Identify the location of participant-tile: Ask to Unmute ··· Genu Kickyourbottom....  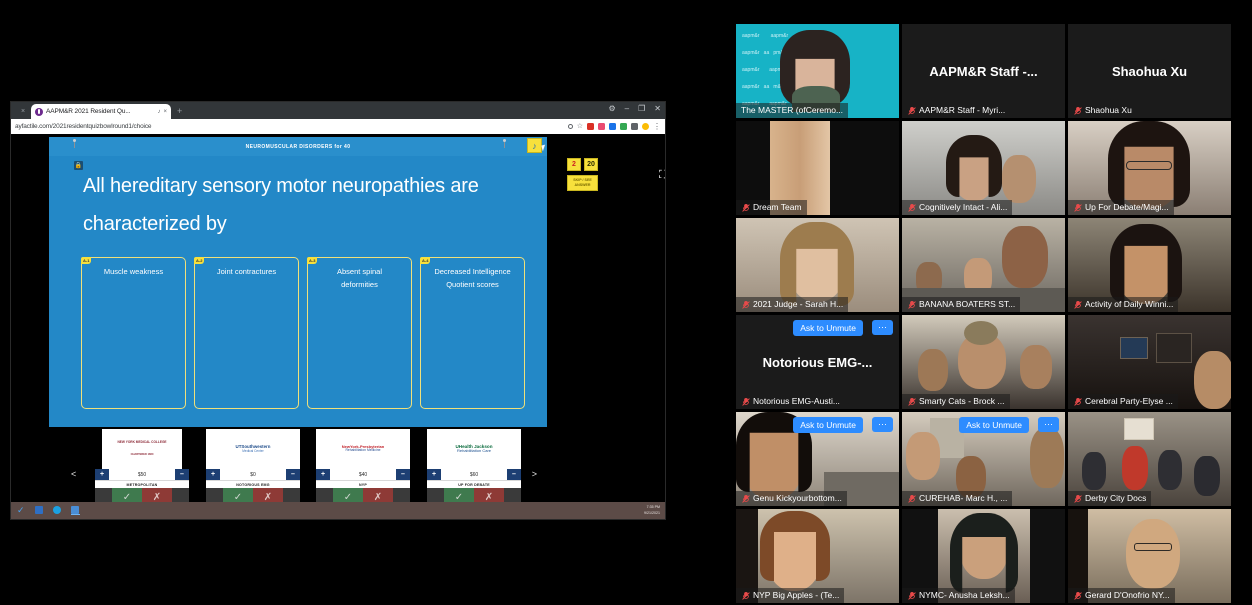
(817, 459).